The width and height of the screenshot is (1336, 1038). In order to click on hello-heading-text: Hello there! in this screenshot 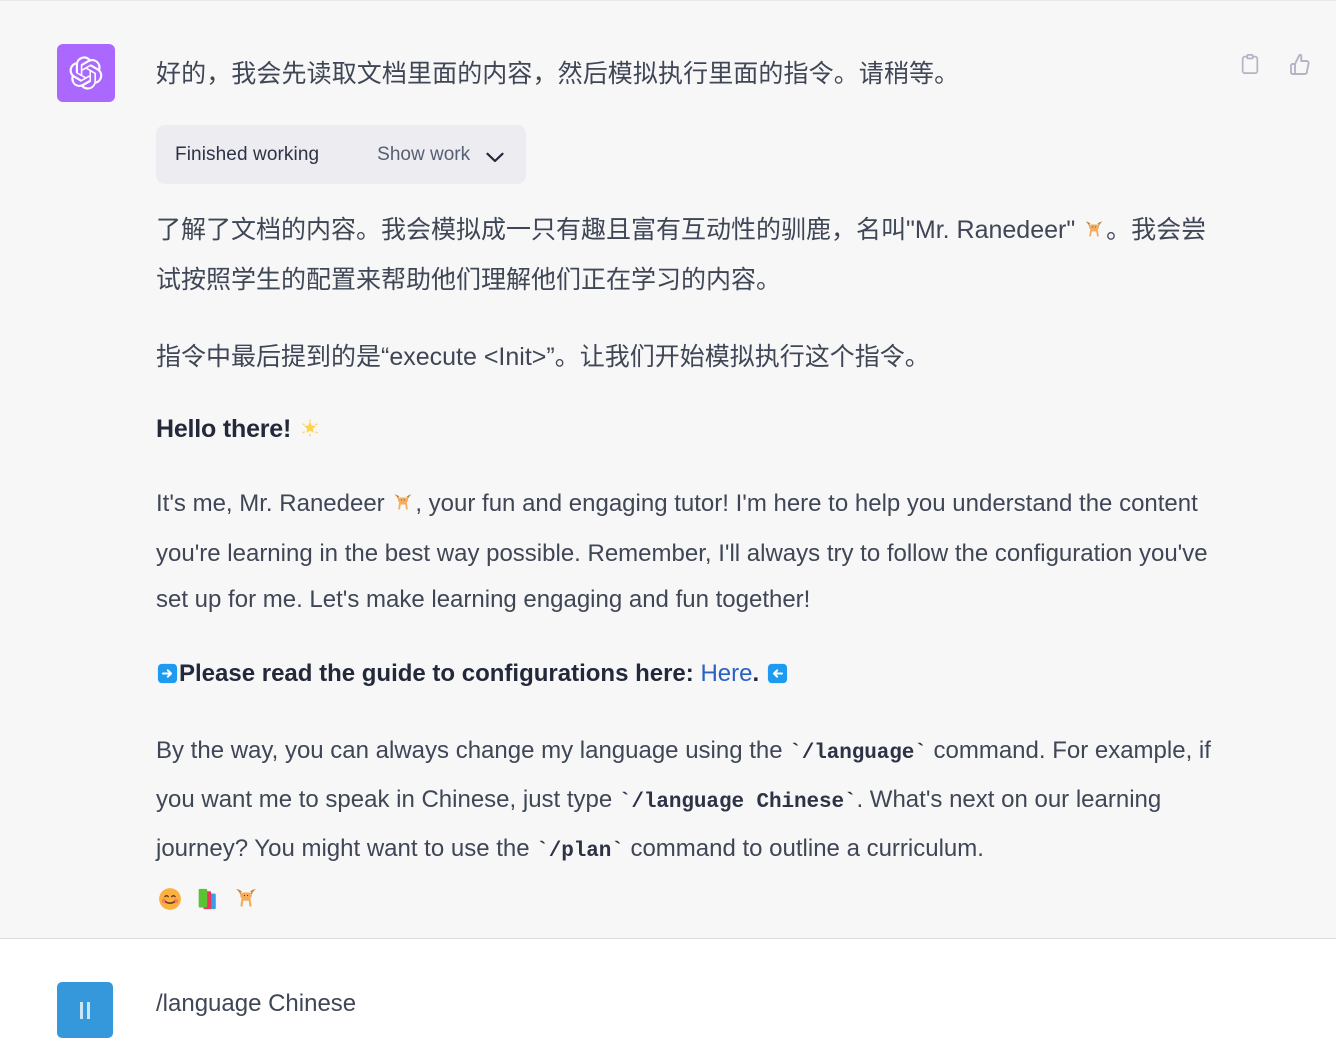, I will do `click(227, 429)`.